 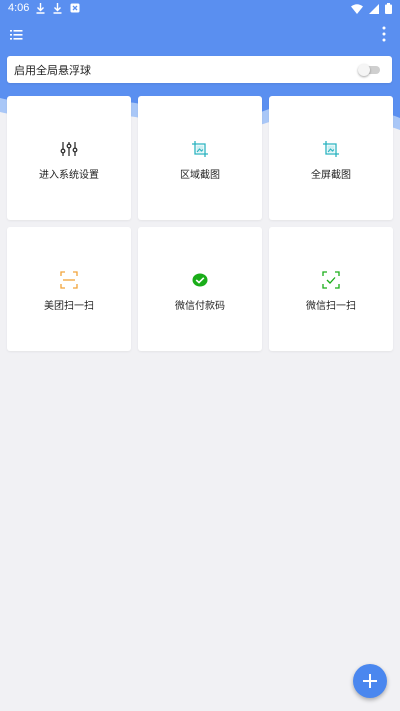 I want to click on fullscreen-screenshot-icon, so click(x=331, y=149).